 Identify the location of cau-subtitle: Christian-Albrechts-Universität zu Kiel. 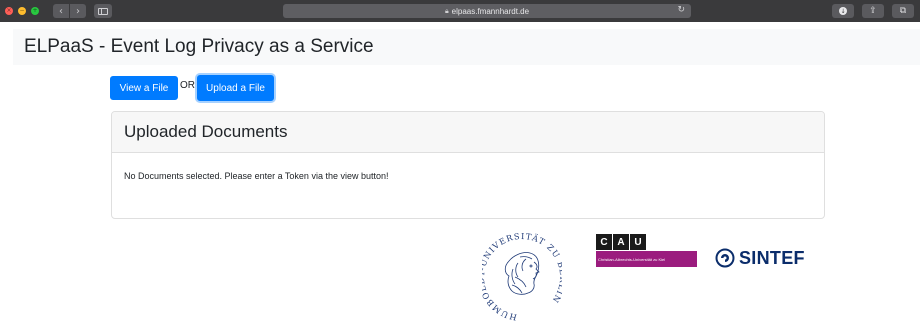
(646, 259).